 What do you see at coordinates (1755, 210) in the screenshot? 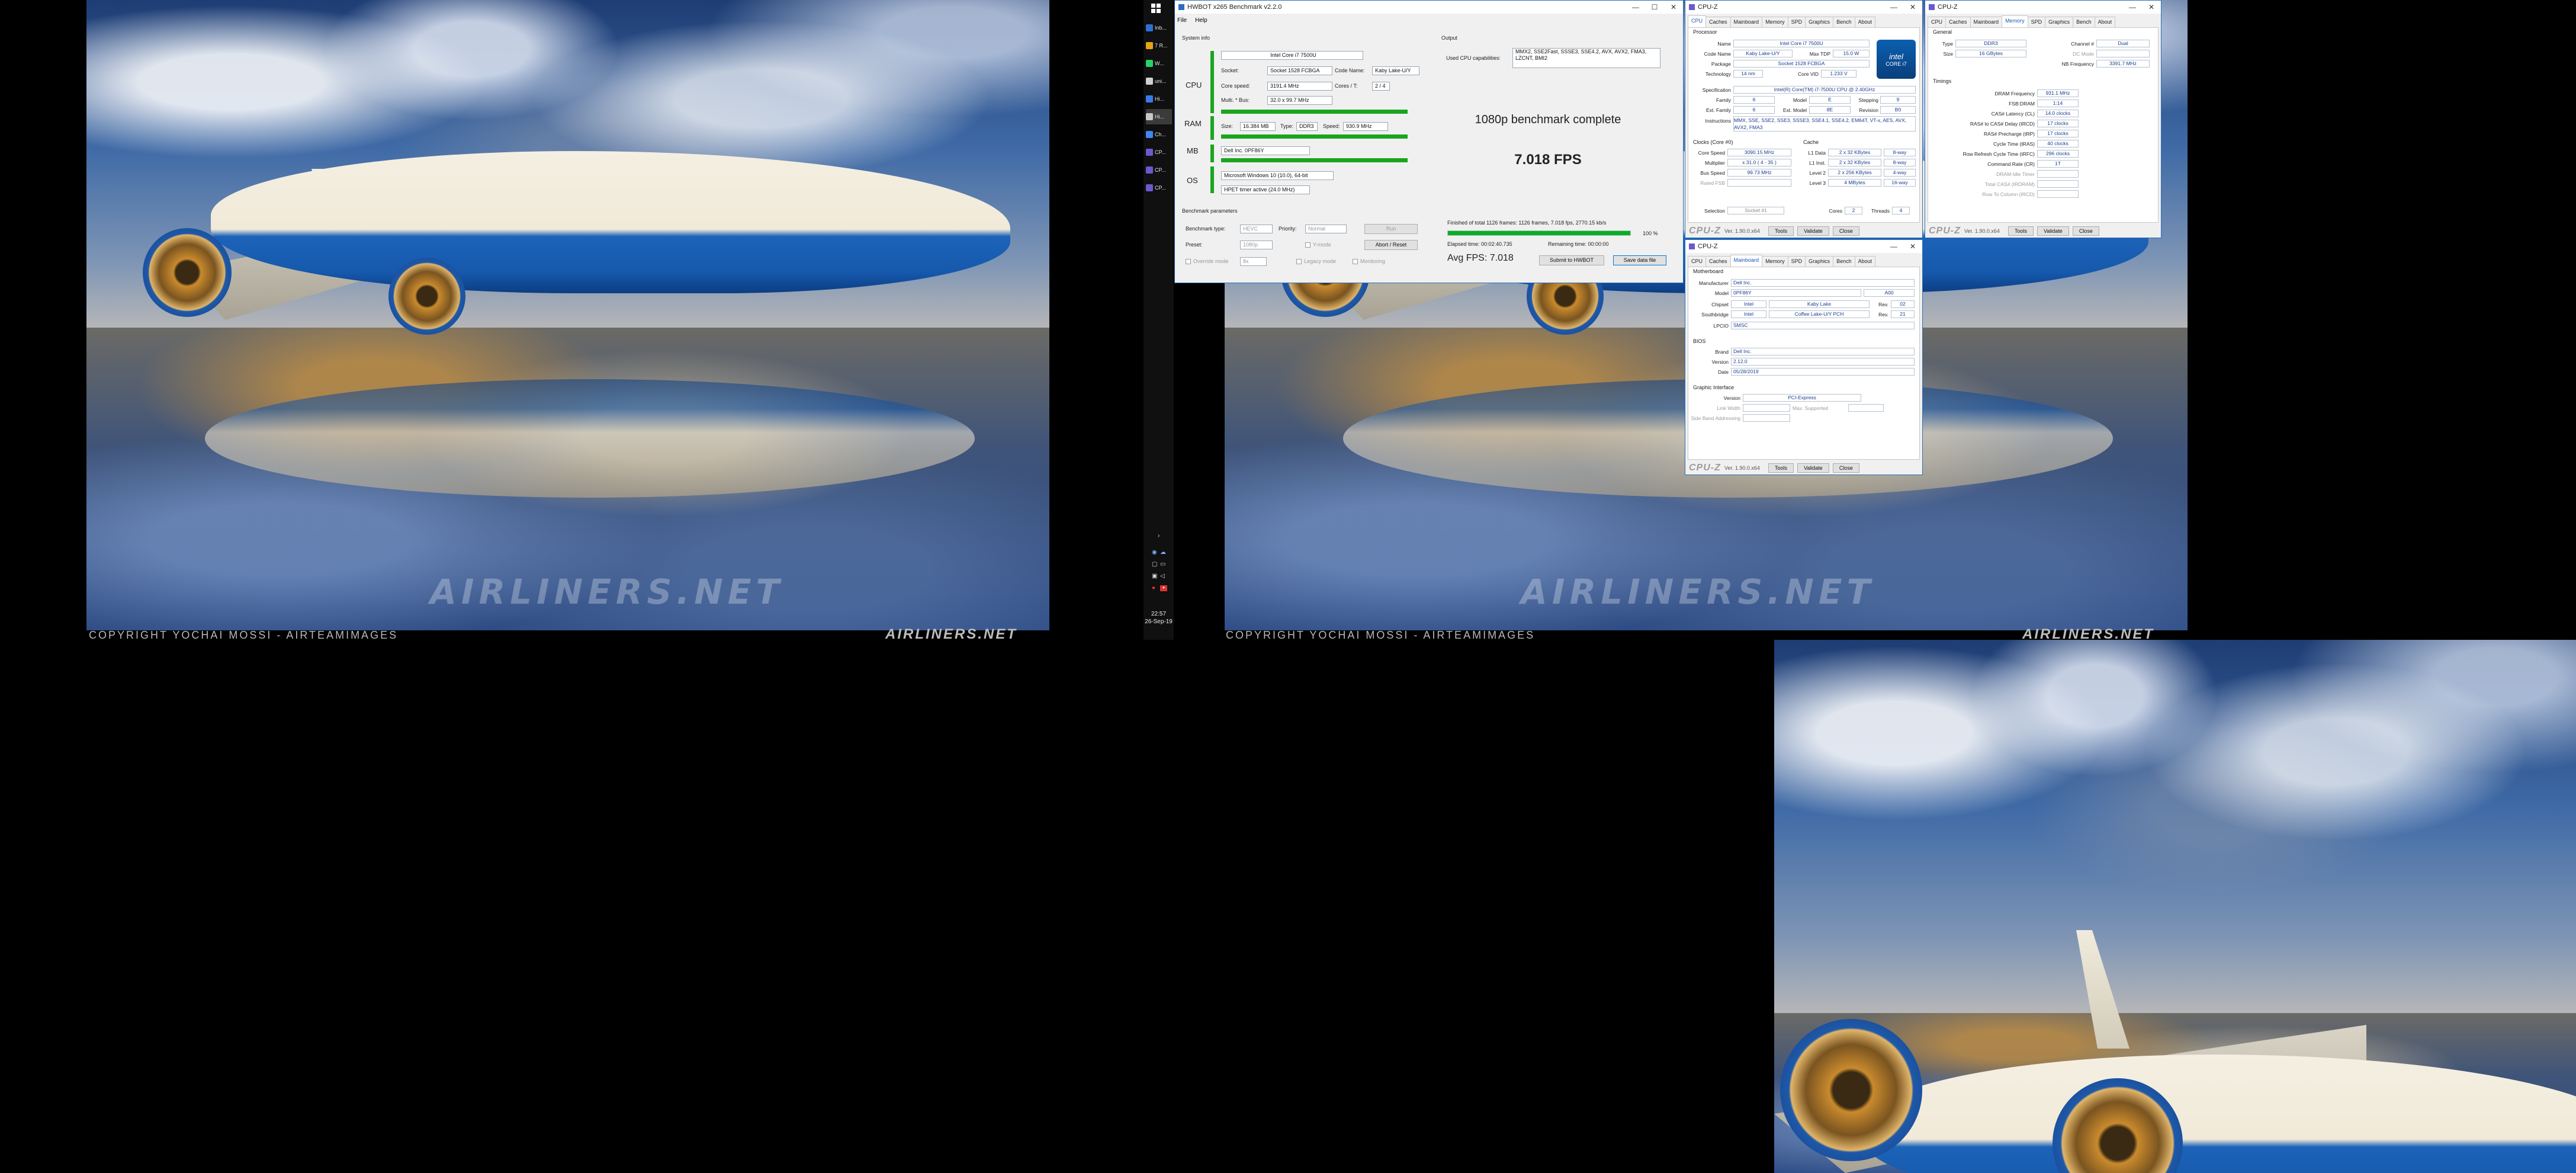
I see `selection-select: Socket #1` at bounding box center [1755, 210].